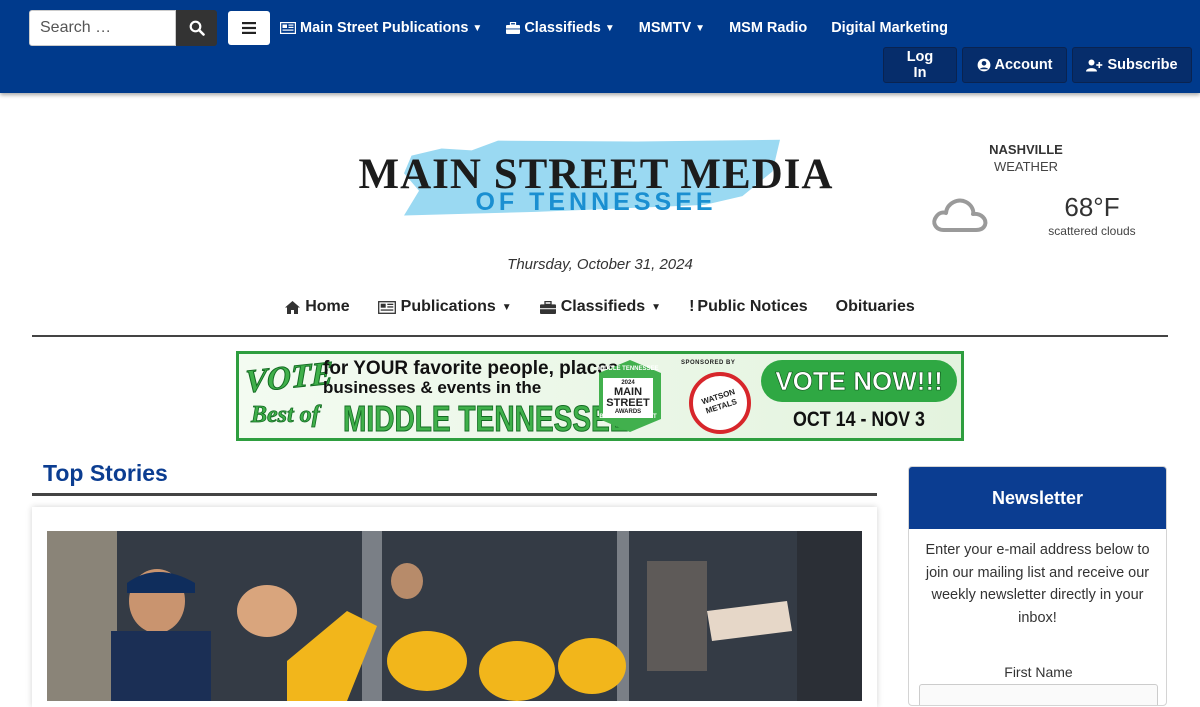  Describe the element at coordinates (285, 415) in the screenshot. I see `banner-best-of: Best of` at that location.